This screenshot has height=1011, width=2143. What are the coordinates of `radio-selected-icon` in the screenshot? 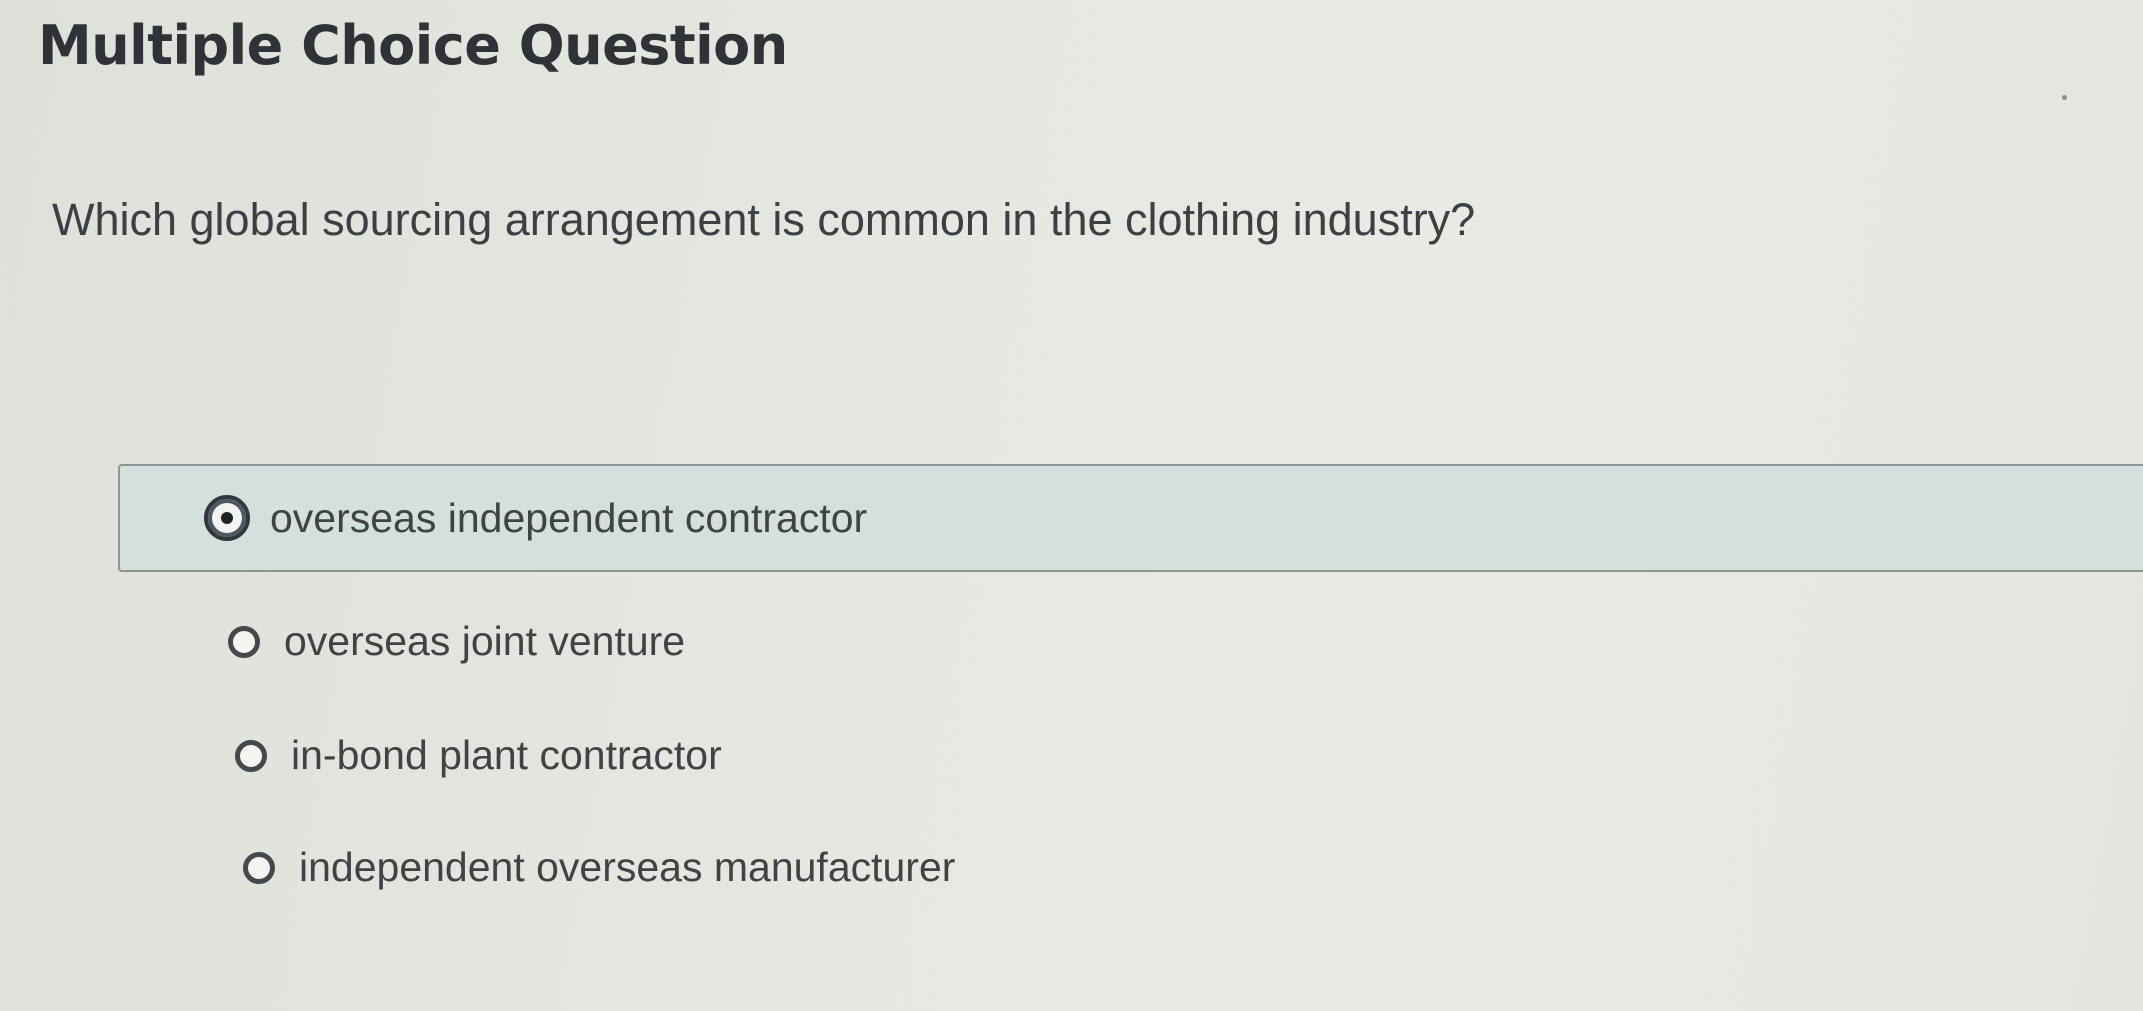 It's located at (227, 518).